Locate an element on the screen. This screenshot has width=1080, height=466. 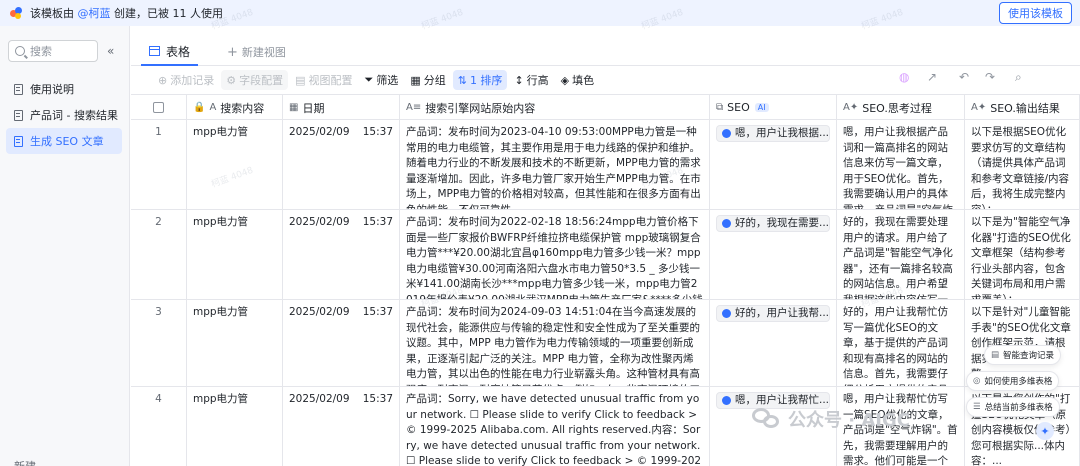
filter-button: ⏷ 筛选 is located at coordinates (382, 80).